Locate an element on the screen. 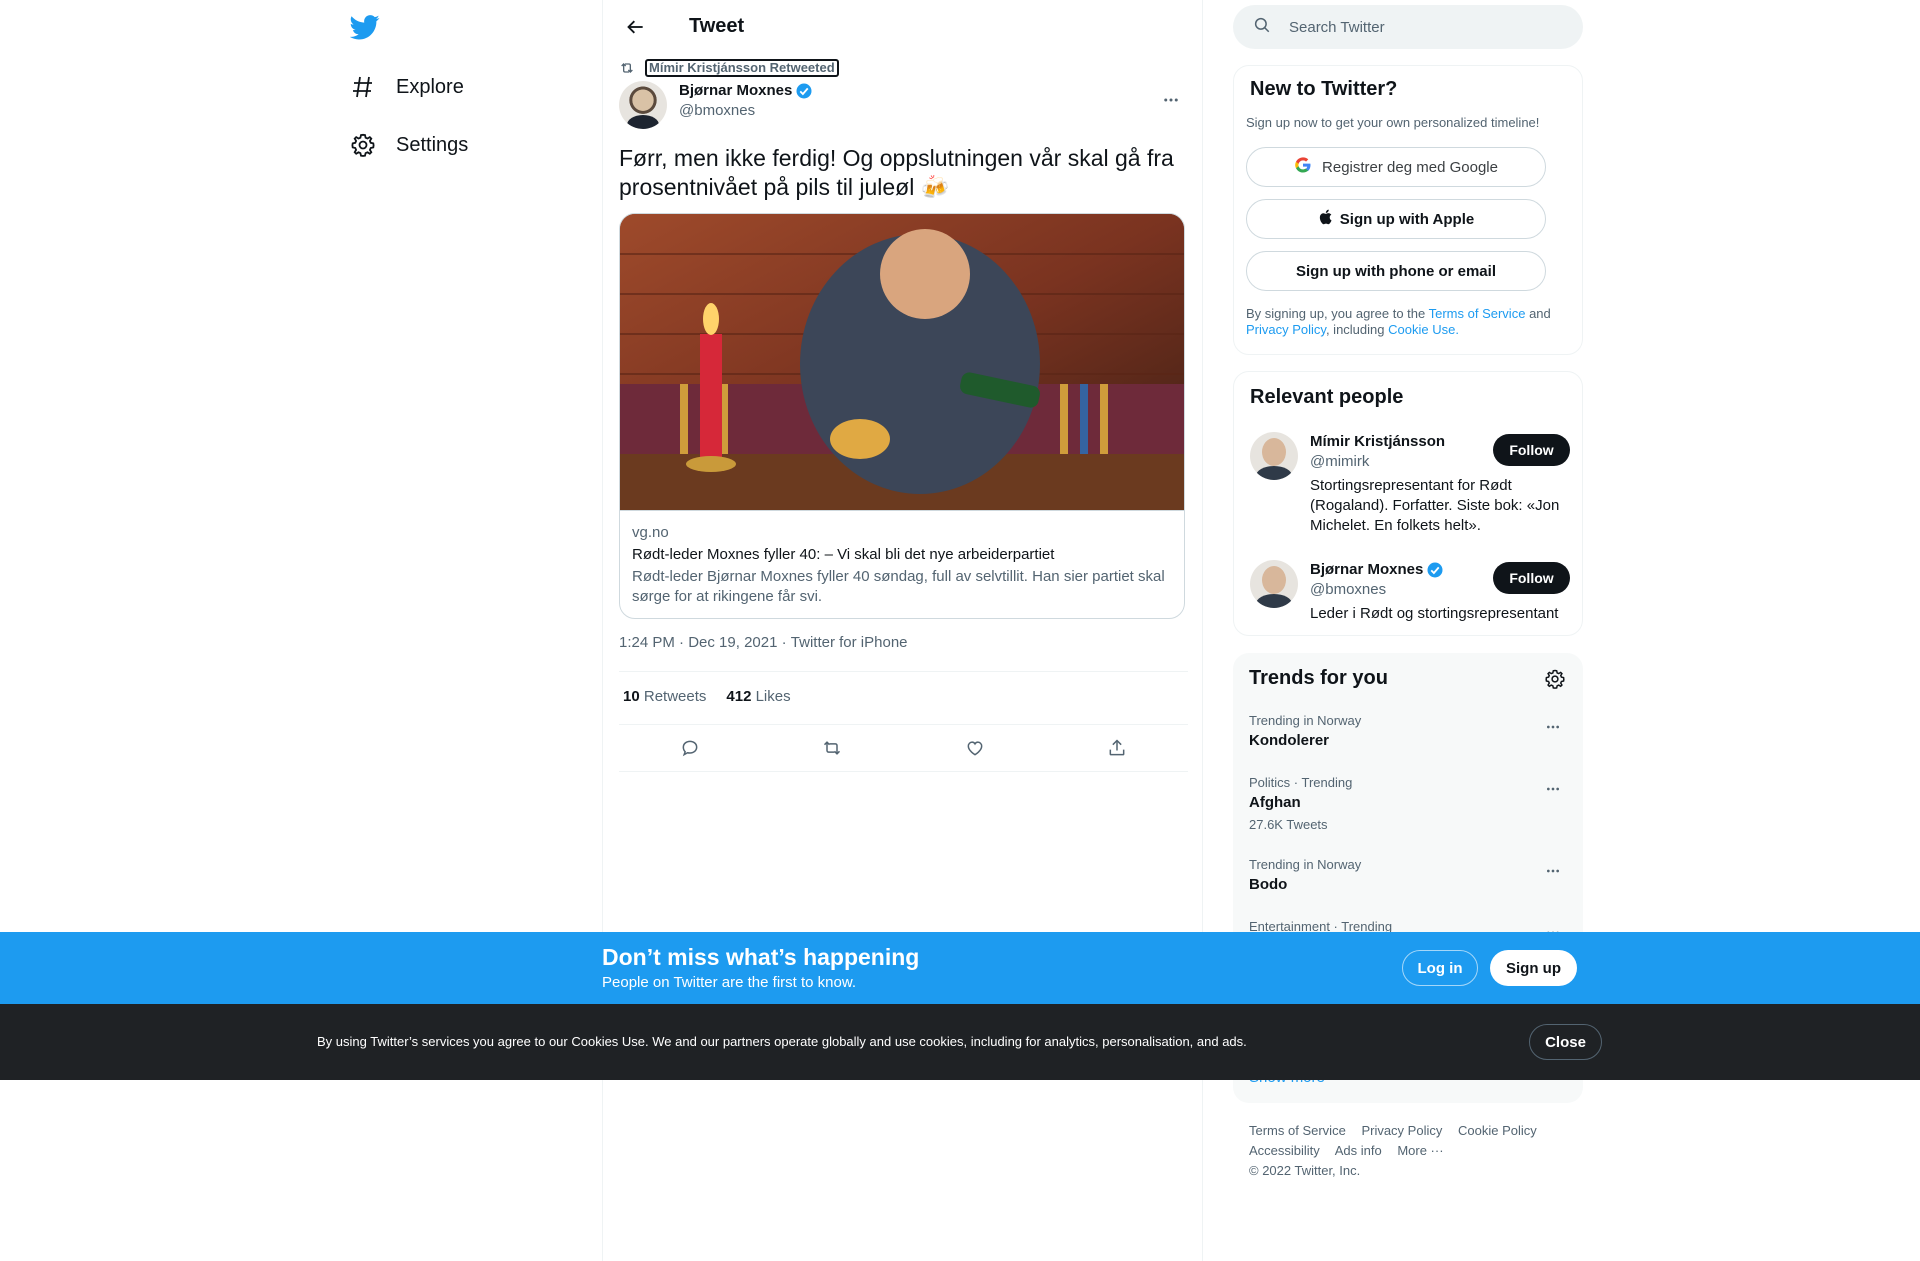 The image size is (1920, 1261). author-name-row: Bjørnar Moxnes is located at coordinates (746, 91).